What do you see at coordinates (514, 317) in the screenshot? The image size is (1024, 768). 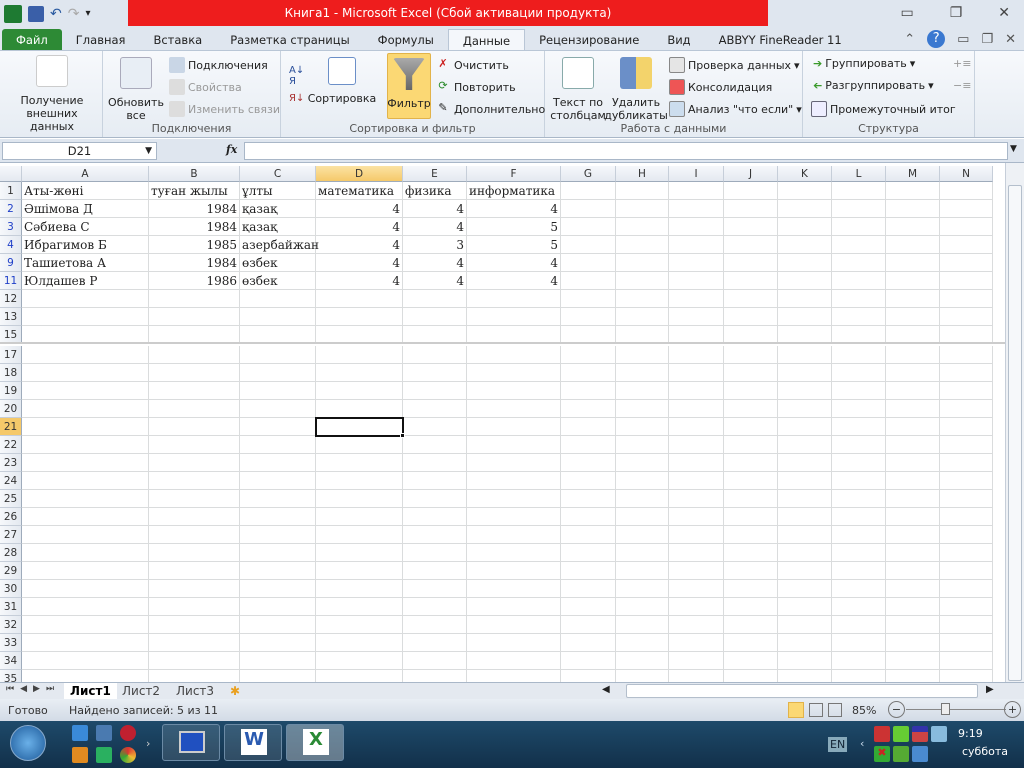 I see `cell-F13` at bounding box center [514, 317].